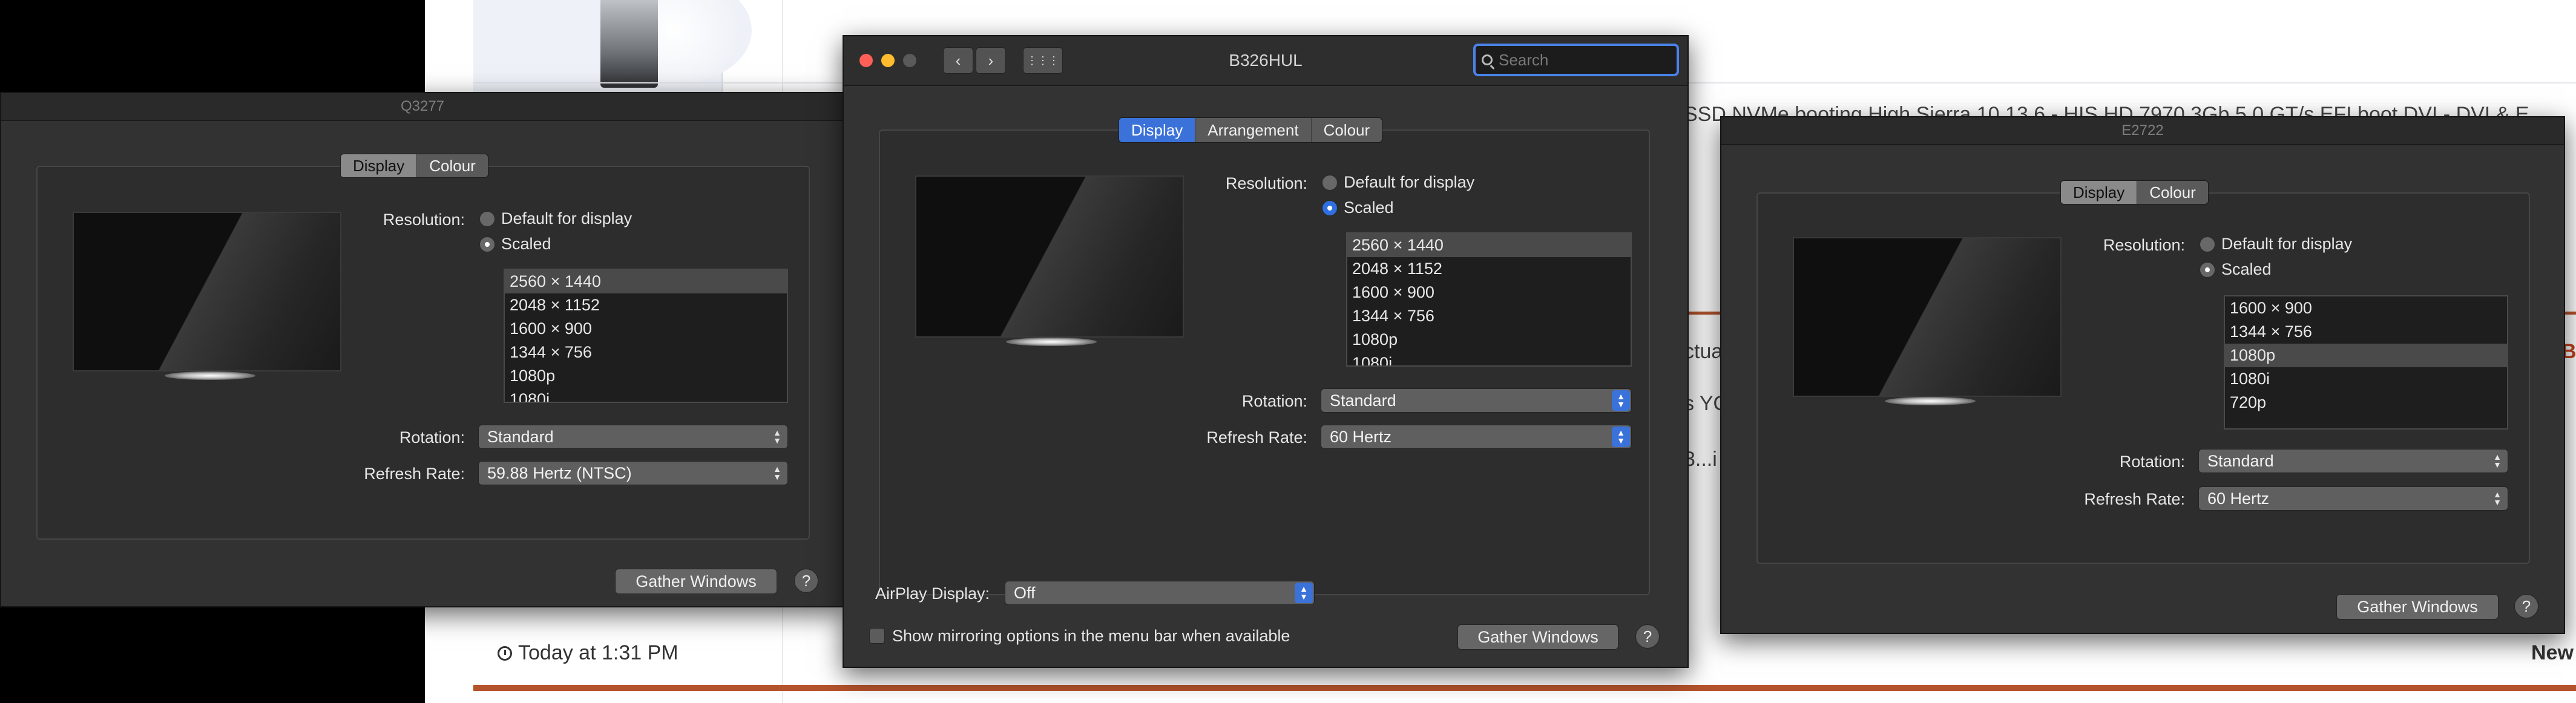 This screenshot has height=703, width=2576. I want to click on post-date-text: Today at 1:31 PM, so click(598, 652).